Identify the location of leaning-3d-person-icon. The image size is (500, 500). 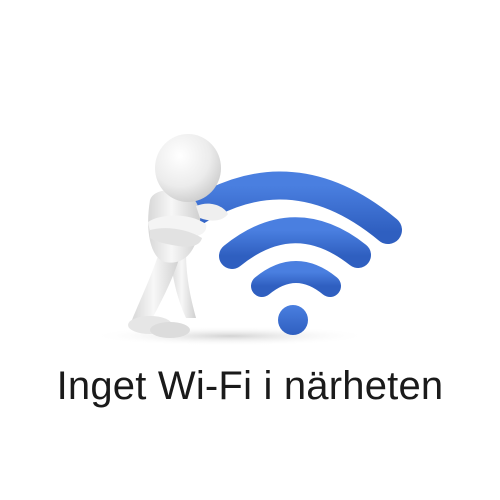
(178, 236).